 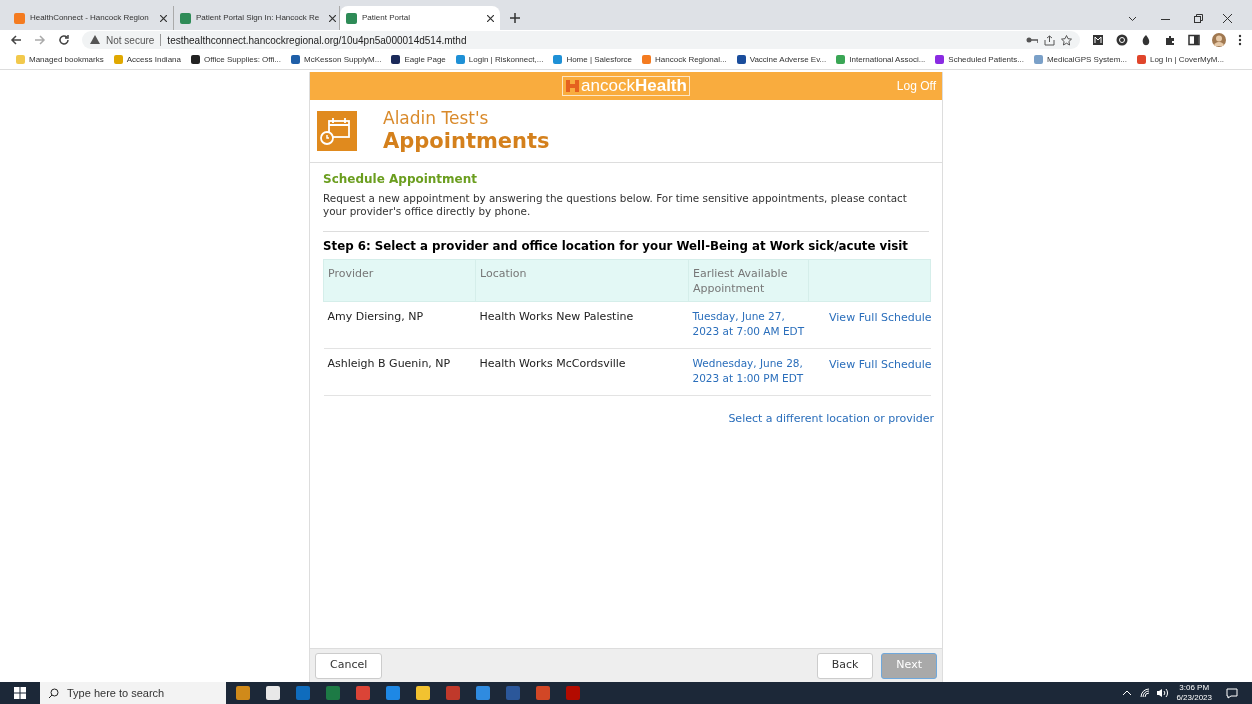 What do you see at coordinates (418, 59) in the screenshot?
I see `bookmark: Eagle Page` at bounding box center [418, 59].